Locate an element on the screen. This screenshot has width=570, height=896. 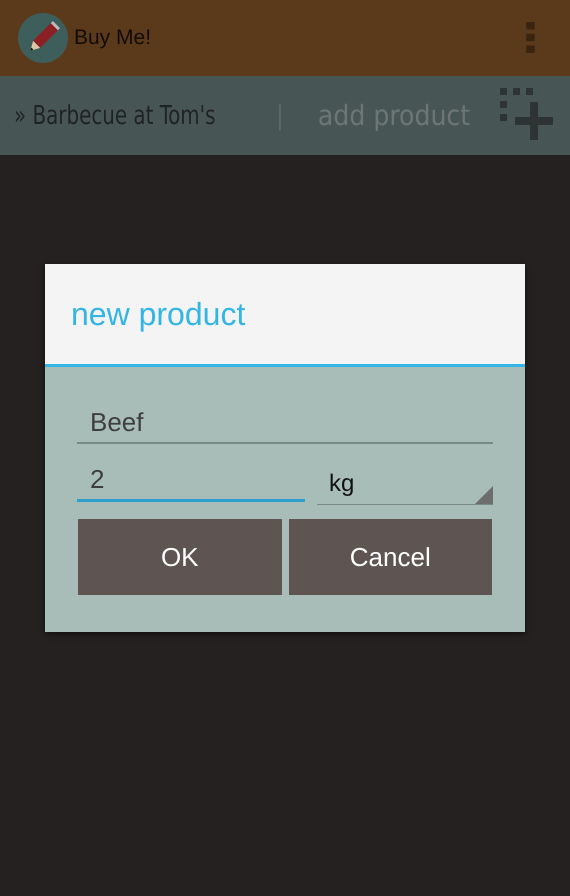
input-field: 2 is located at coordinates (191, 481).